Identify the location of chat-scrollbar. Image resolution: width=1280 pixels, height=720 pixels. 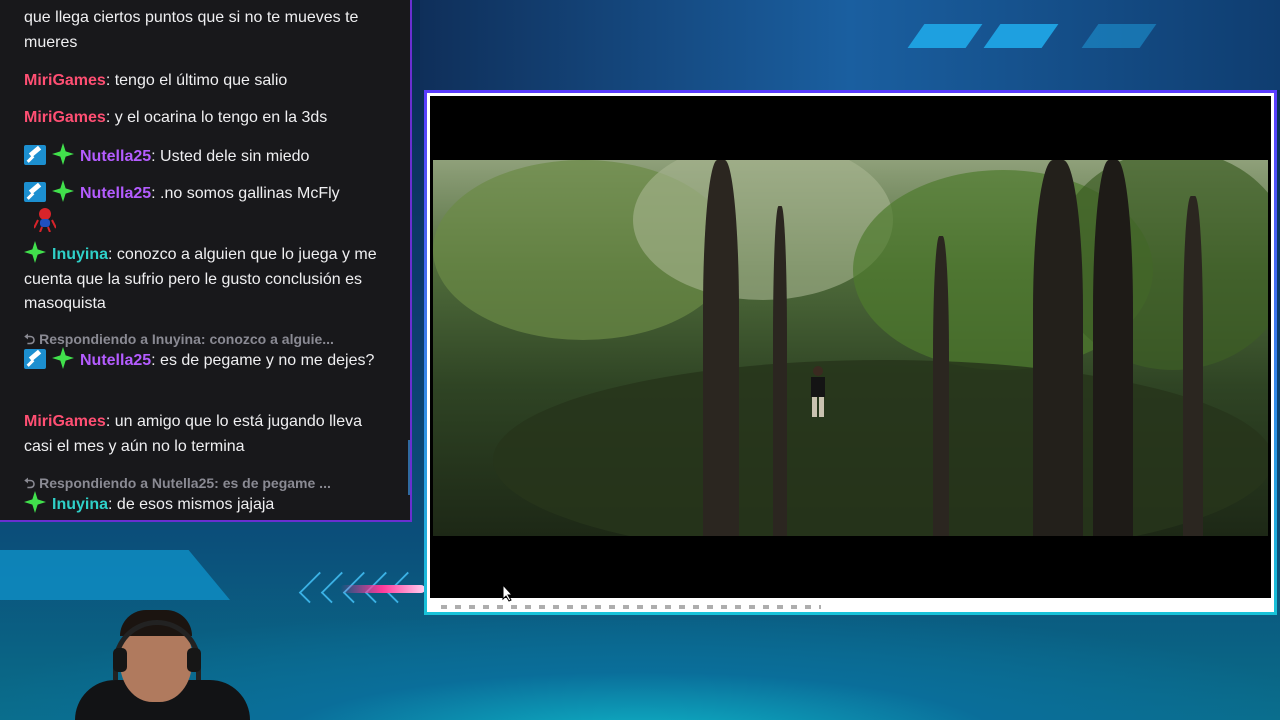
(409, 467).